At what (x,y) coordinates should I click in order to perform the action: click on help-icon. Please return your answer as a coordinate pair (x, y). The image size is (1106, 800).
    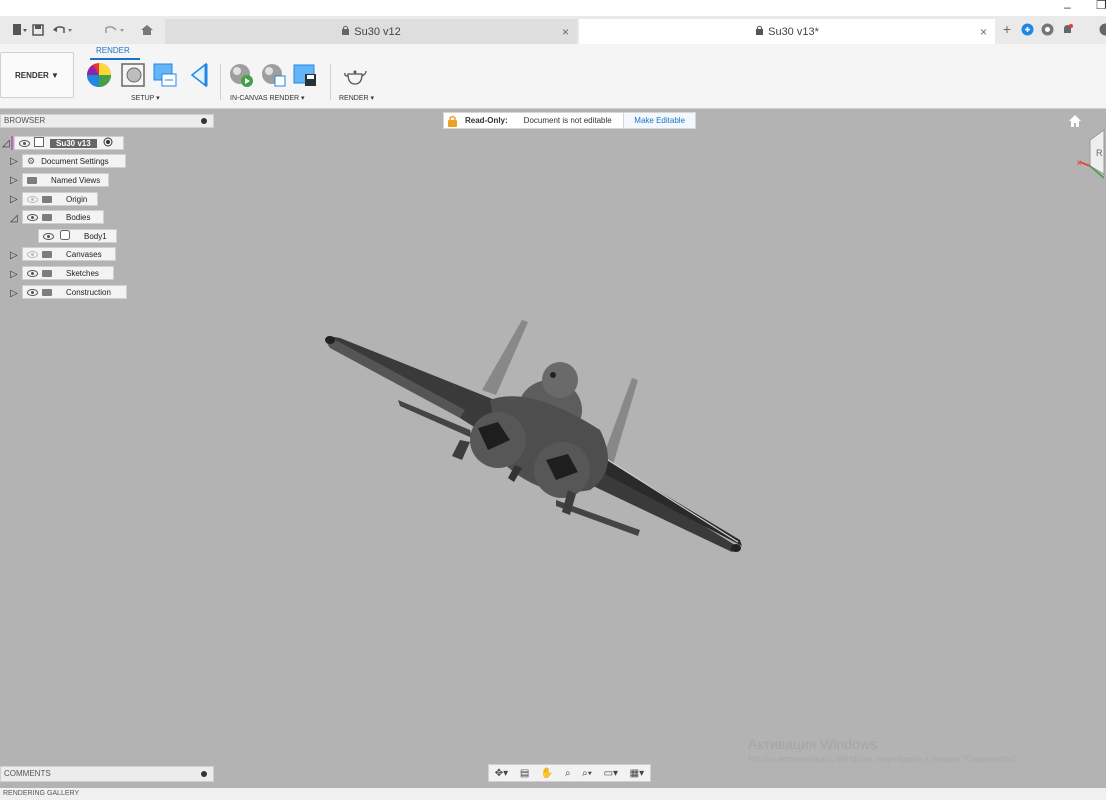
    Looking at the image, I should click on (1102, 29).